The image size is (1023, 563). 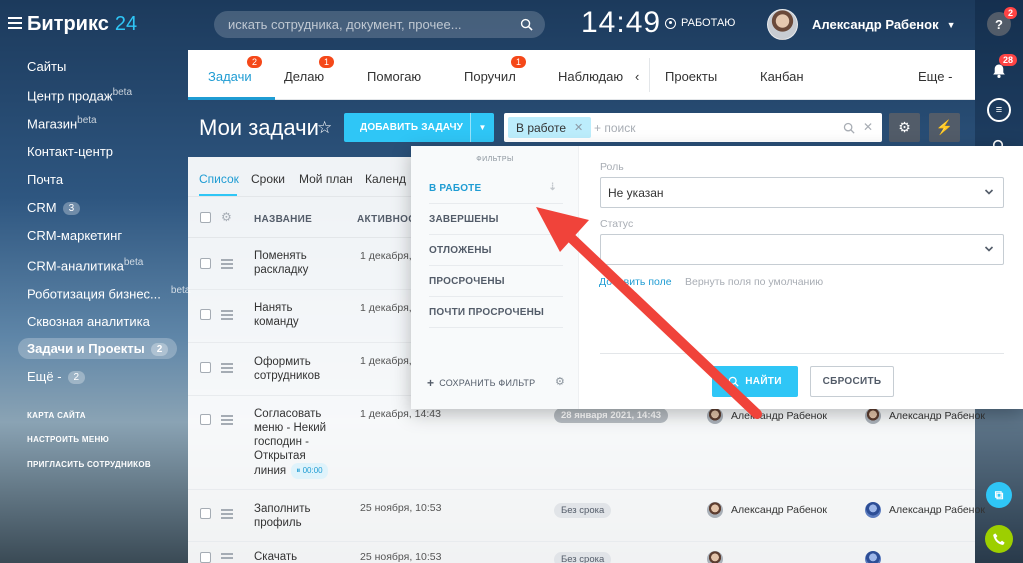 What do you see at coordinates (861, 24) in the screenshot?
I see `user-menu: Александр Рабенок ▼` at bounding box center [861, 24].